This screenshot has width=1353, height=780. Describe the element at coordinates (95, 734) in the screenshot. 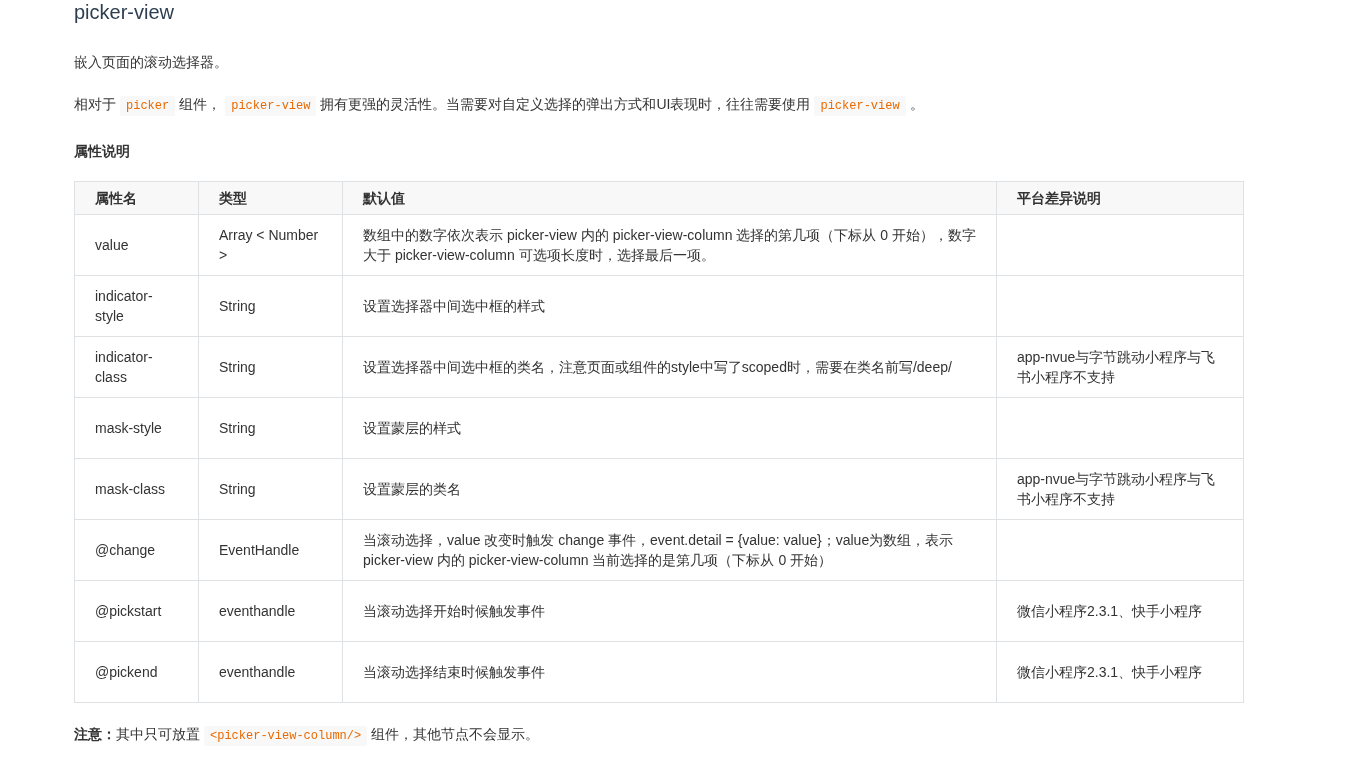

I see `note-label: 注意：` at that location.